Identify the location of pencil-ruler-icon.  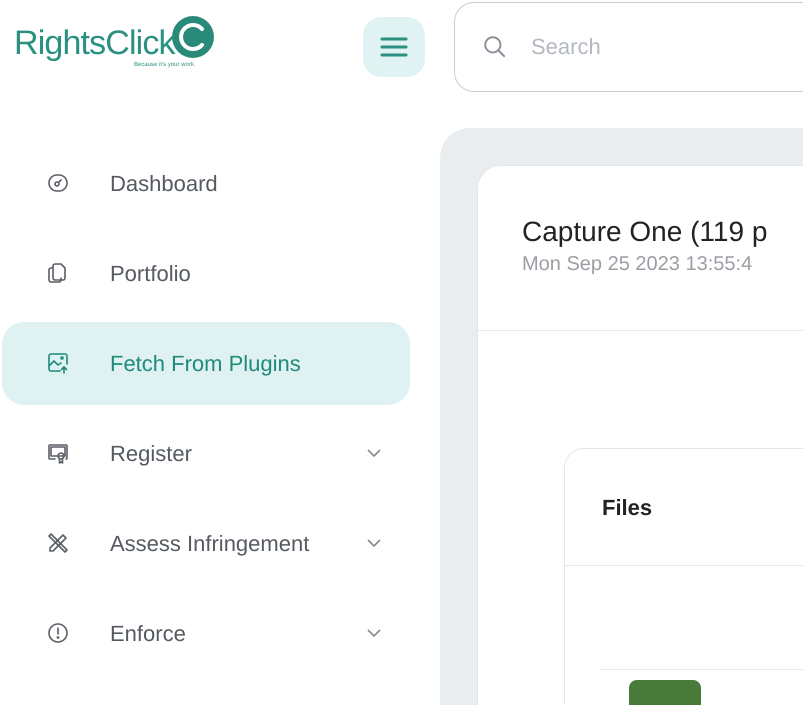
(58, 543).